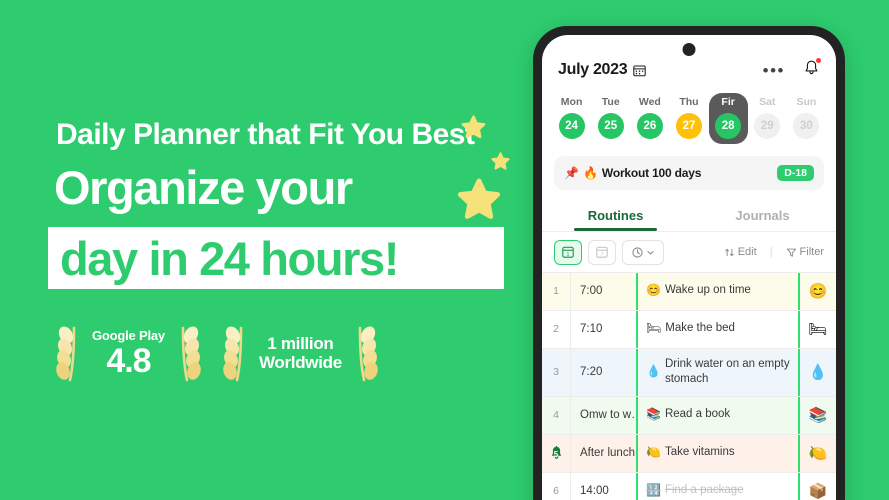 The width and height of the screenshot is (889, 500). I want to click on edit-label: Edit, so click(747, 252).